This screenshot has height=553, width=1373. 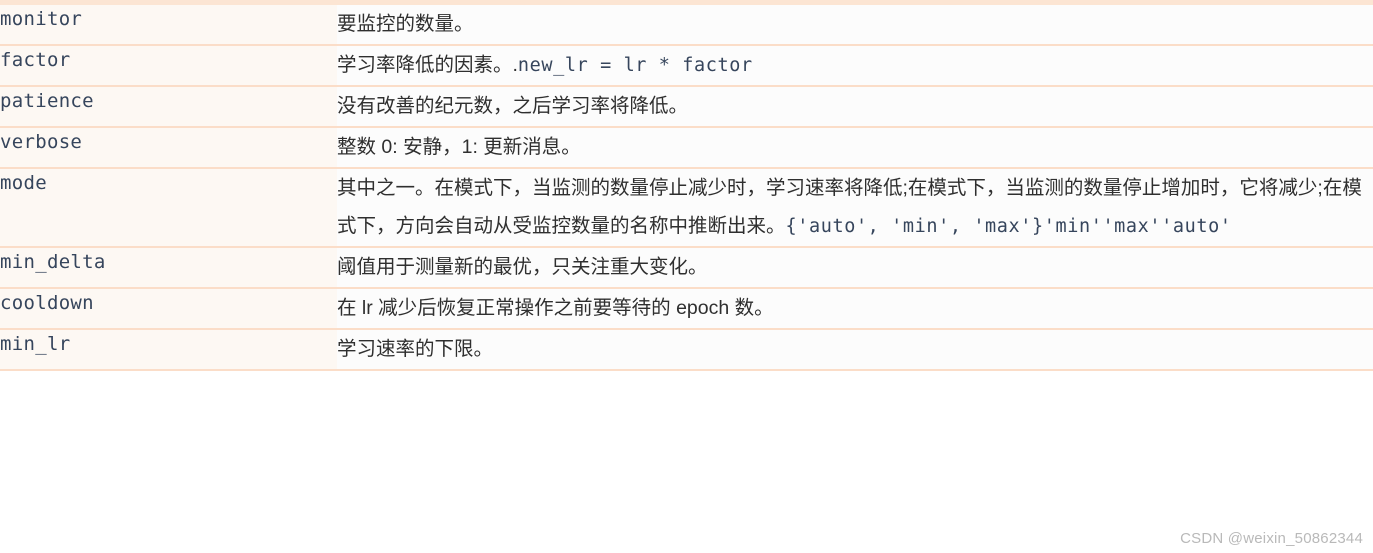 I want to click on table-row: cooldown 在 lr 减少后恢复正常操作之前要等待的 epoch 数。, so click(x=686, y=309).